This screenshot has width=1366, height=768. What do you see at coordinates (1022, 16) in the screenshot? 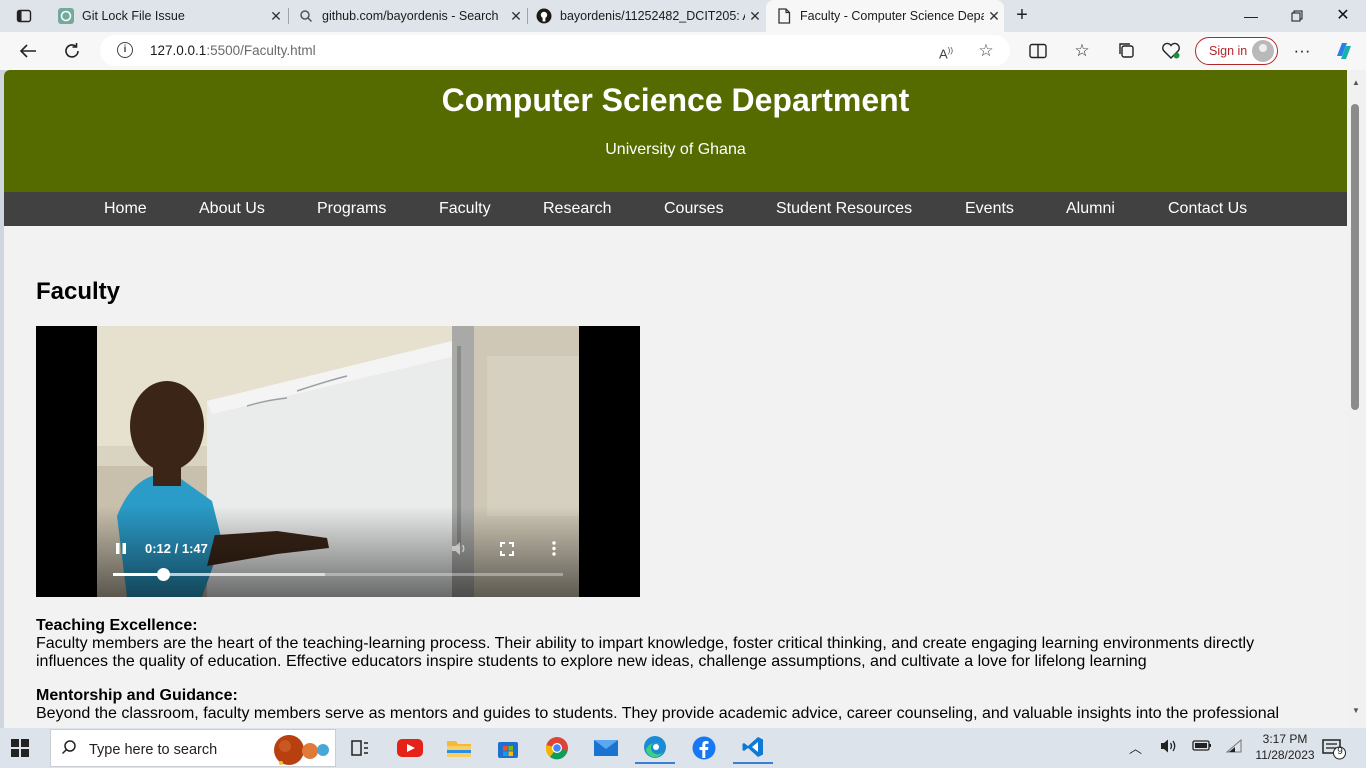
I see `new-tab-button: +` at bounding box center [1022, 16].